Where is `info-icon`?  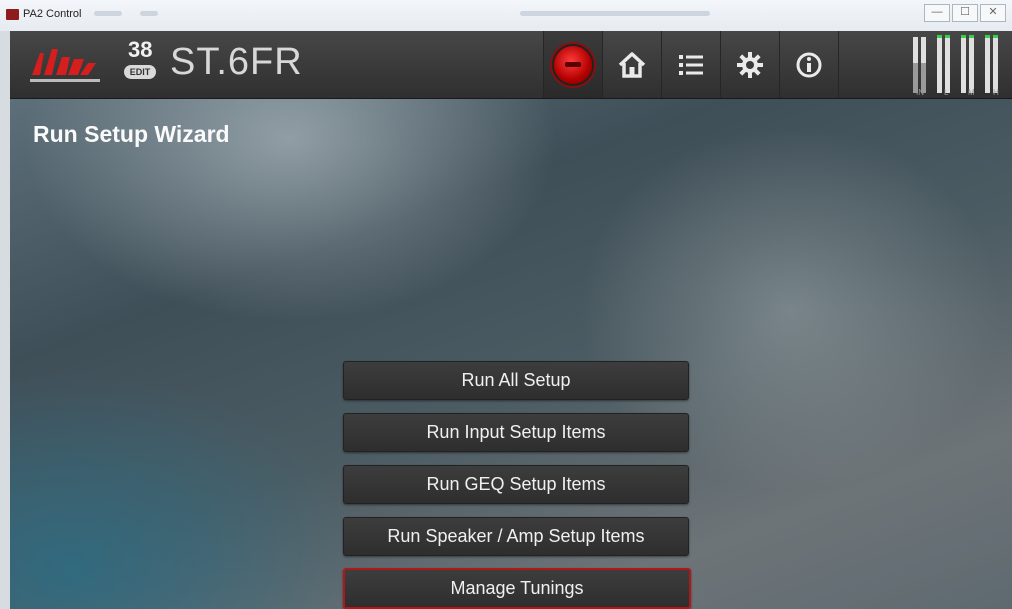 info-icon is located at coordinates (809, 64).